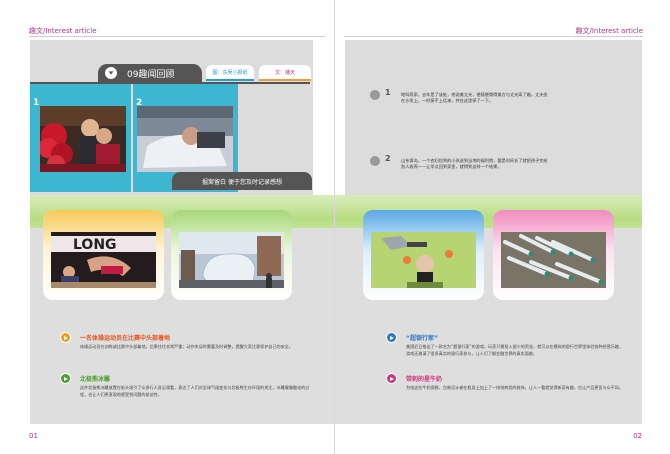  I want to click on photo-roses-couple, so click(83, 139).